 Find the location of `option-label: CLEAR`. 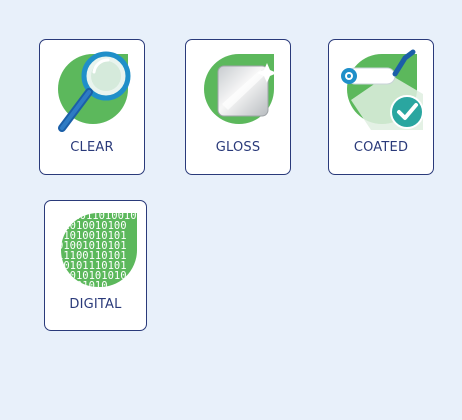

option-label: CLEAR is located at coordinates (92, 147).